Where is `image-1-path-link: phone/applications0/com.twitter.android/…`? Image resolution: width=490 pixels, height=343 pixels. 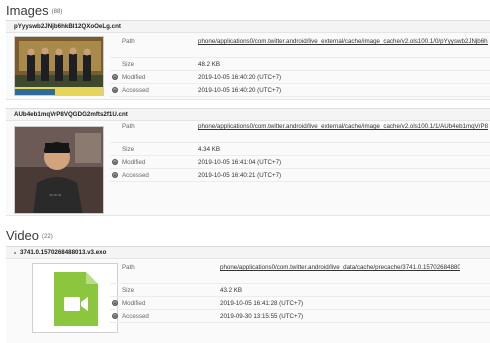
image-1-path-link: phone/applications0/com.twitter.android/… is located at coordinates (343, 46).